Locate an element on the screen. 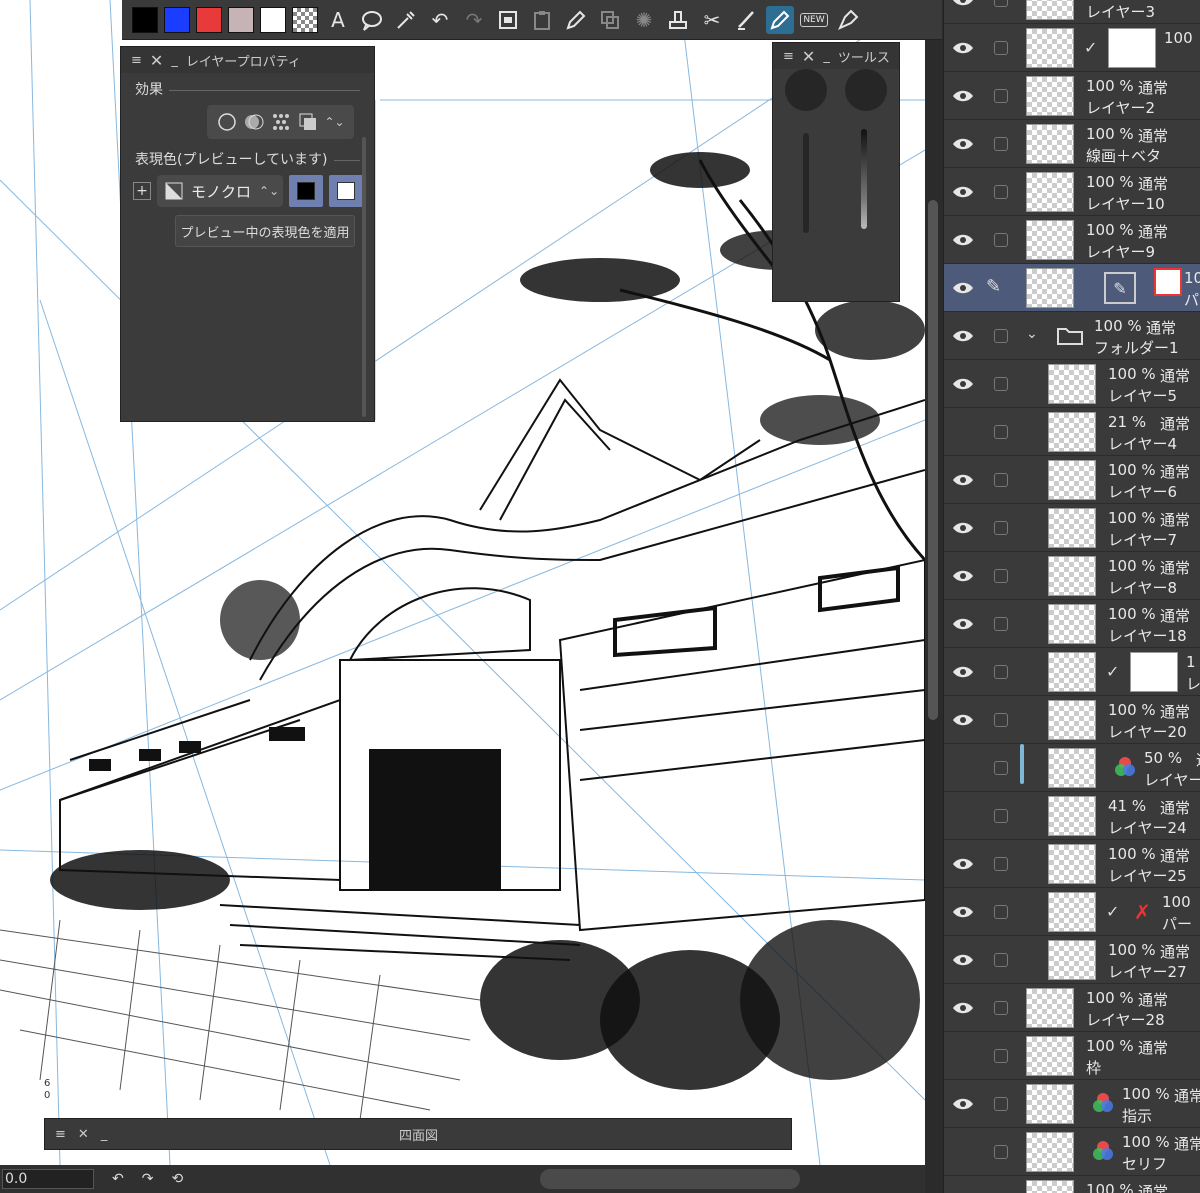 The image size is (1200, 1193). layer-row: 100 % 通常枠 is located at coordinates (1072, 1056).